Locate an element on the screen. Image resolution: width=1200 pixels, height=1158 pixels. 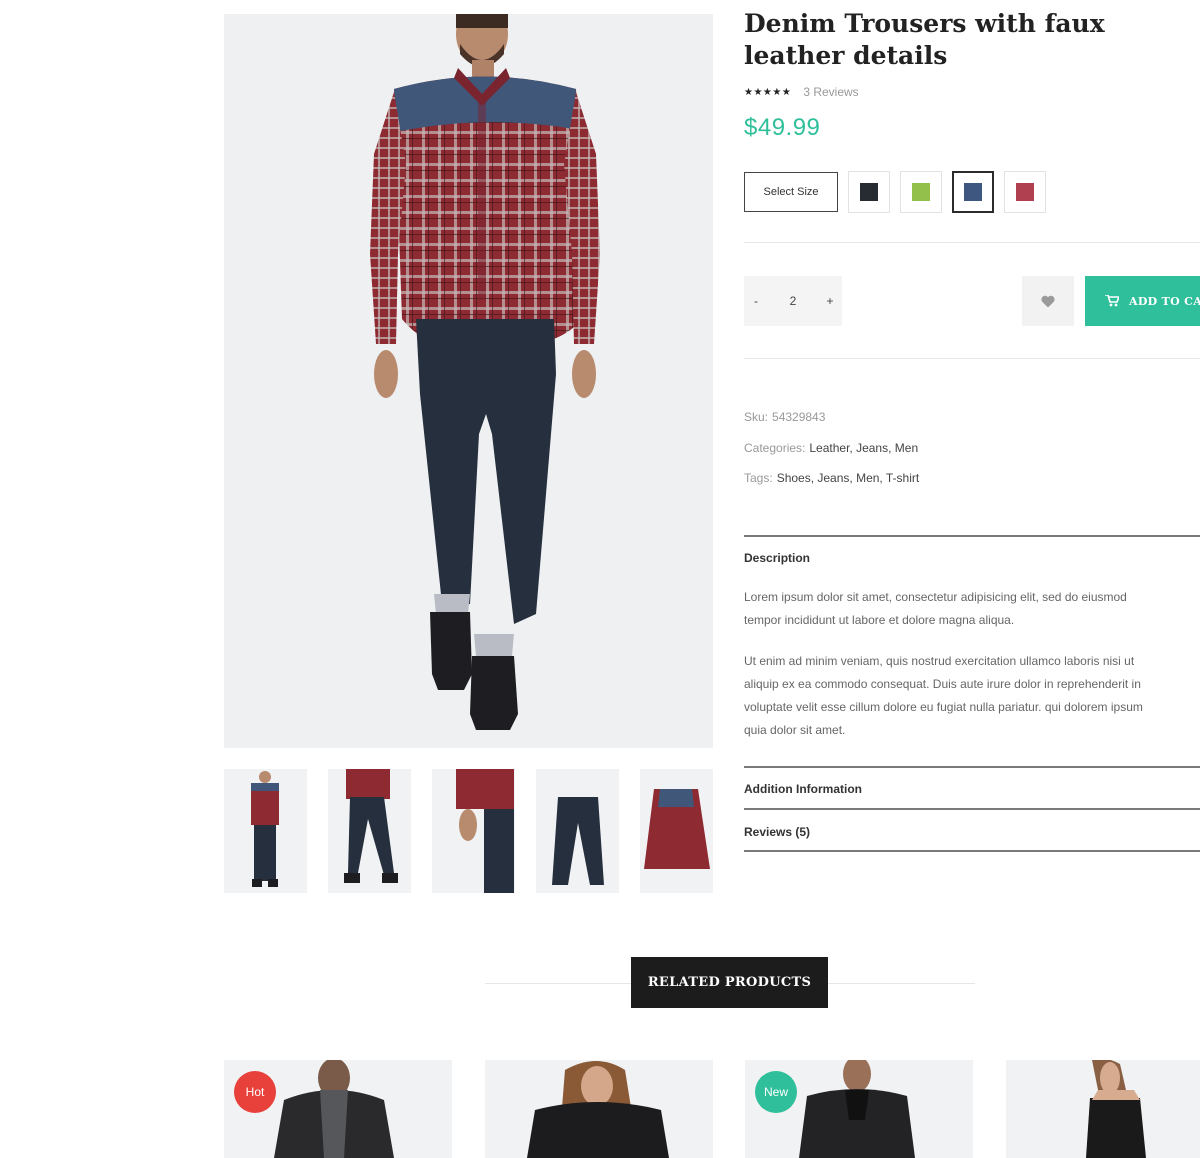
reviews-tab: Reviews (5) is located at coordinates (777, 832).